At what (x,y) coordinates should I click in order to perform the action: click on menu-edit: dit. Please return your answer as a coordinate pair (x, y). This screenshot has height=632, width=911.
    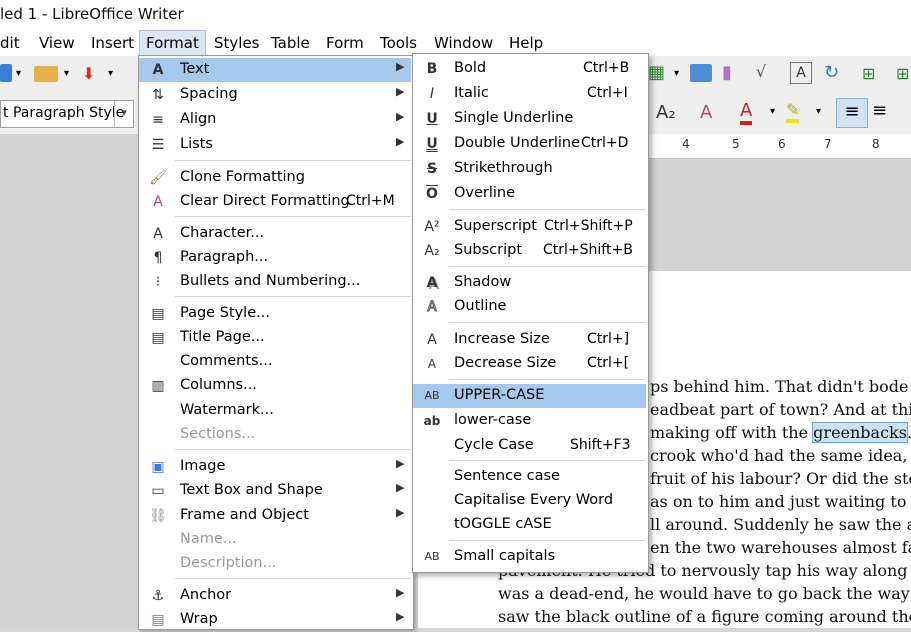
    Looking at the image, I should click on (10, 43).